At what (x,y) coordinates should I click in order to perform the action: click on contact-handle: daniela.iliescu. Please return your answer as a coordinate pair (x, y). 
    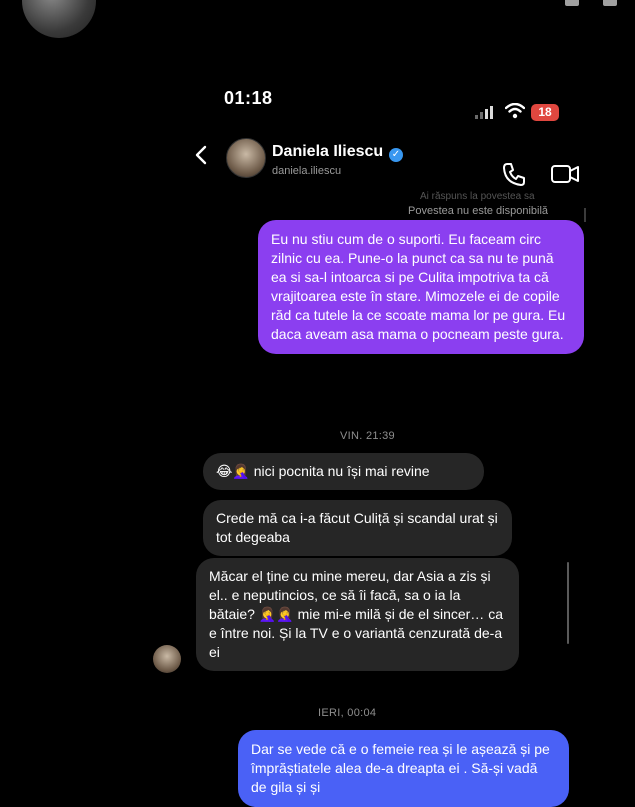
    Looking at the image, I should click on (307, 171).